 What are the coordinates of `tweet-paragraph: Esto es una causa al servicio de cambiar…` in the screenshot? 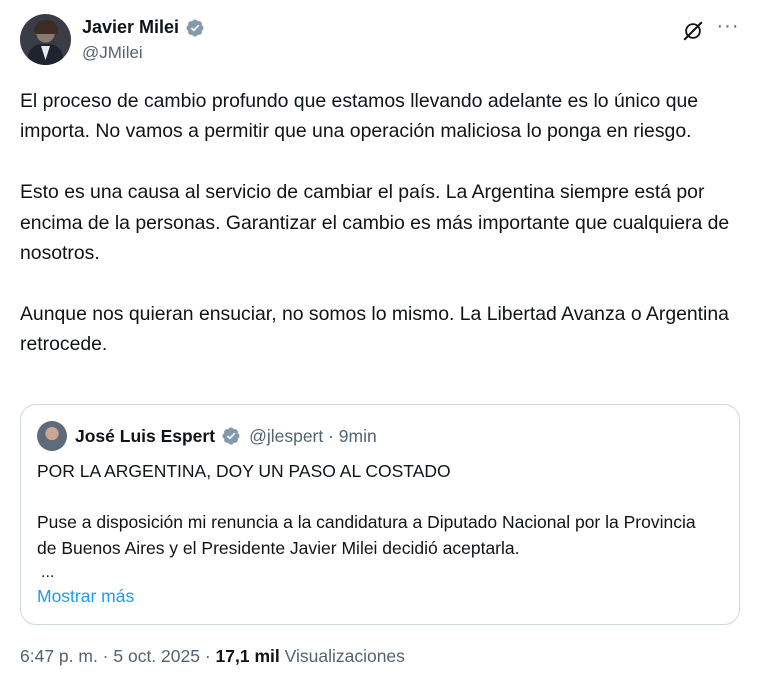 It's located at (375, 223).